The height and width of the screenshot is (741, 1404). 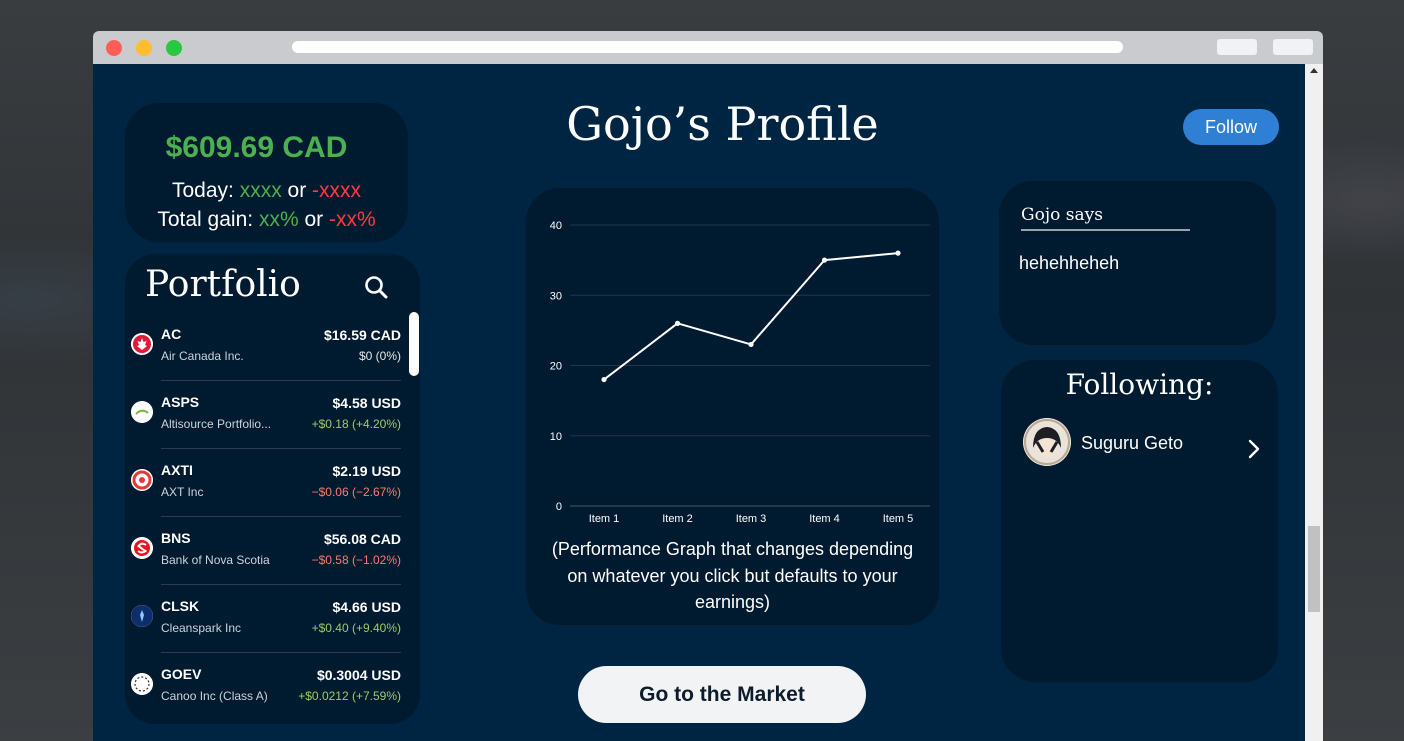 I want to click on stock-change: +$0.18 (+4.20%), so click(x=356, y=424).